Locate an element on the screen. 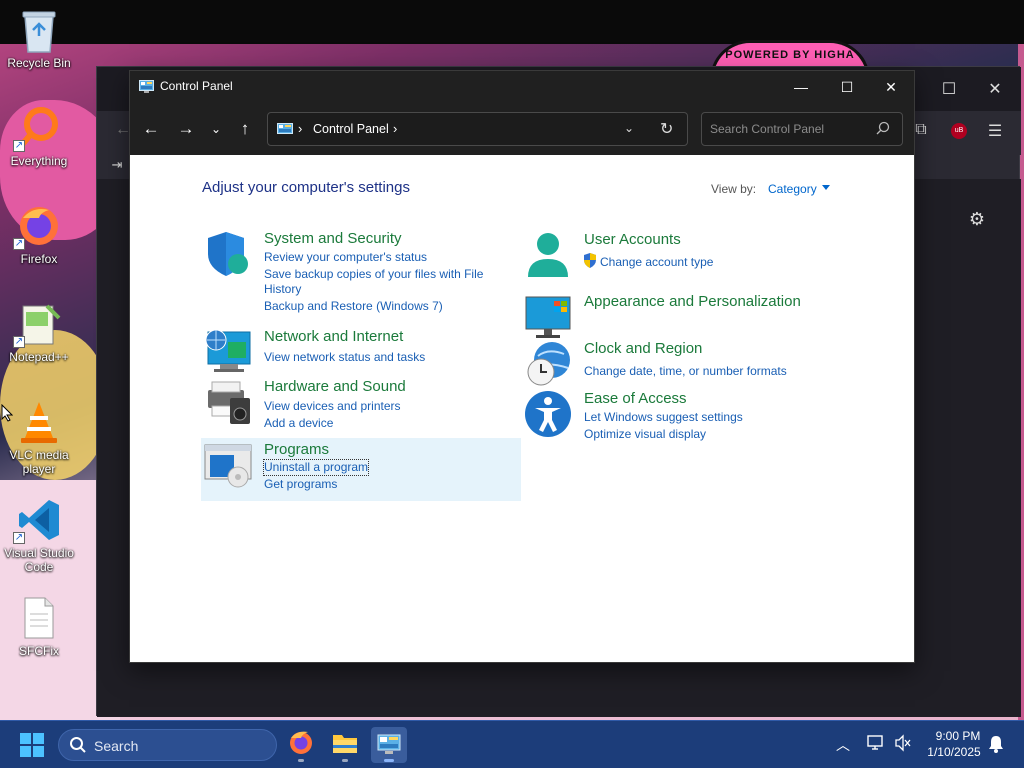 This screenshot has width=1024, height=768. clock-globe-icon is located at coordinates (548, 364).